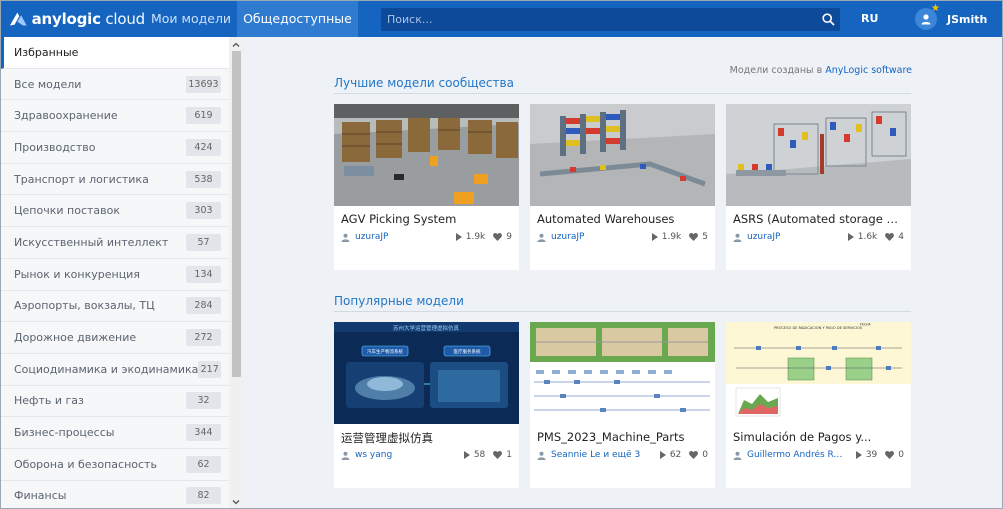 The width and height of the screenshot is (1003, 509). I want to click on sidebar-item-count: 619, so click(203, 116).